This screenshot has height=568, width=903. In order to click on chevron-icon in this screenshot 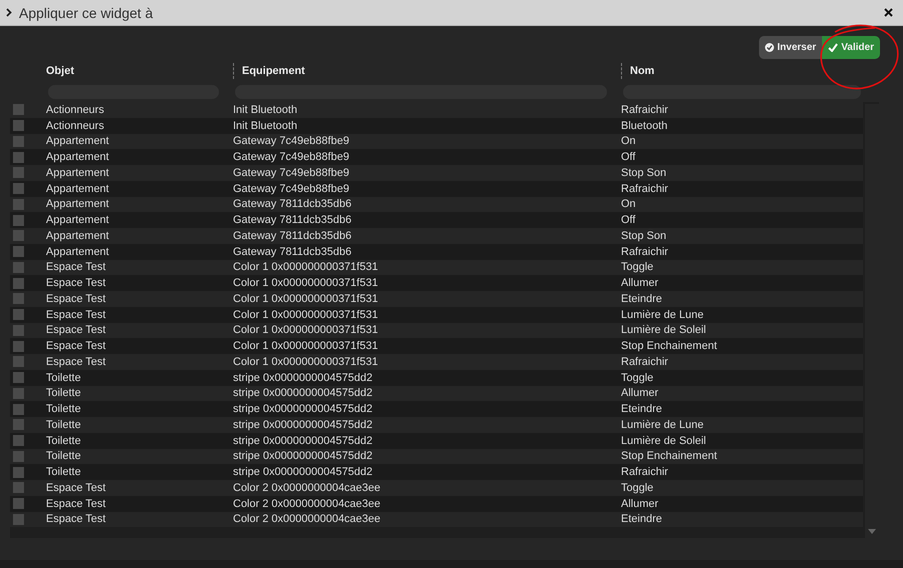, I will do `click(9, 12)`.